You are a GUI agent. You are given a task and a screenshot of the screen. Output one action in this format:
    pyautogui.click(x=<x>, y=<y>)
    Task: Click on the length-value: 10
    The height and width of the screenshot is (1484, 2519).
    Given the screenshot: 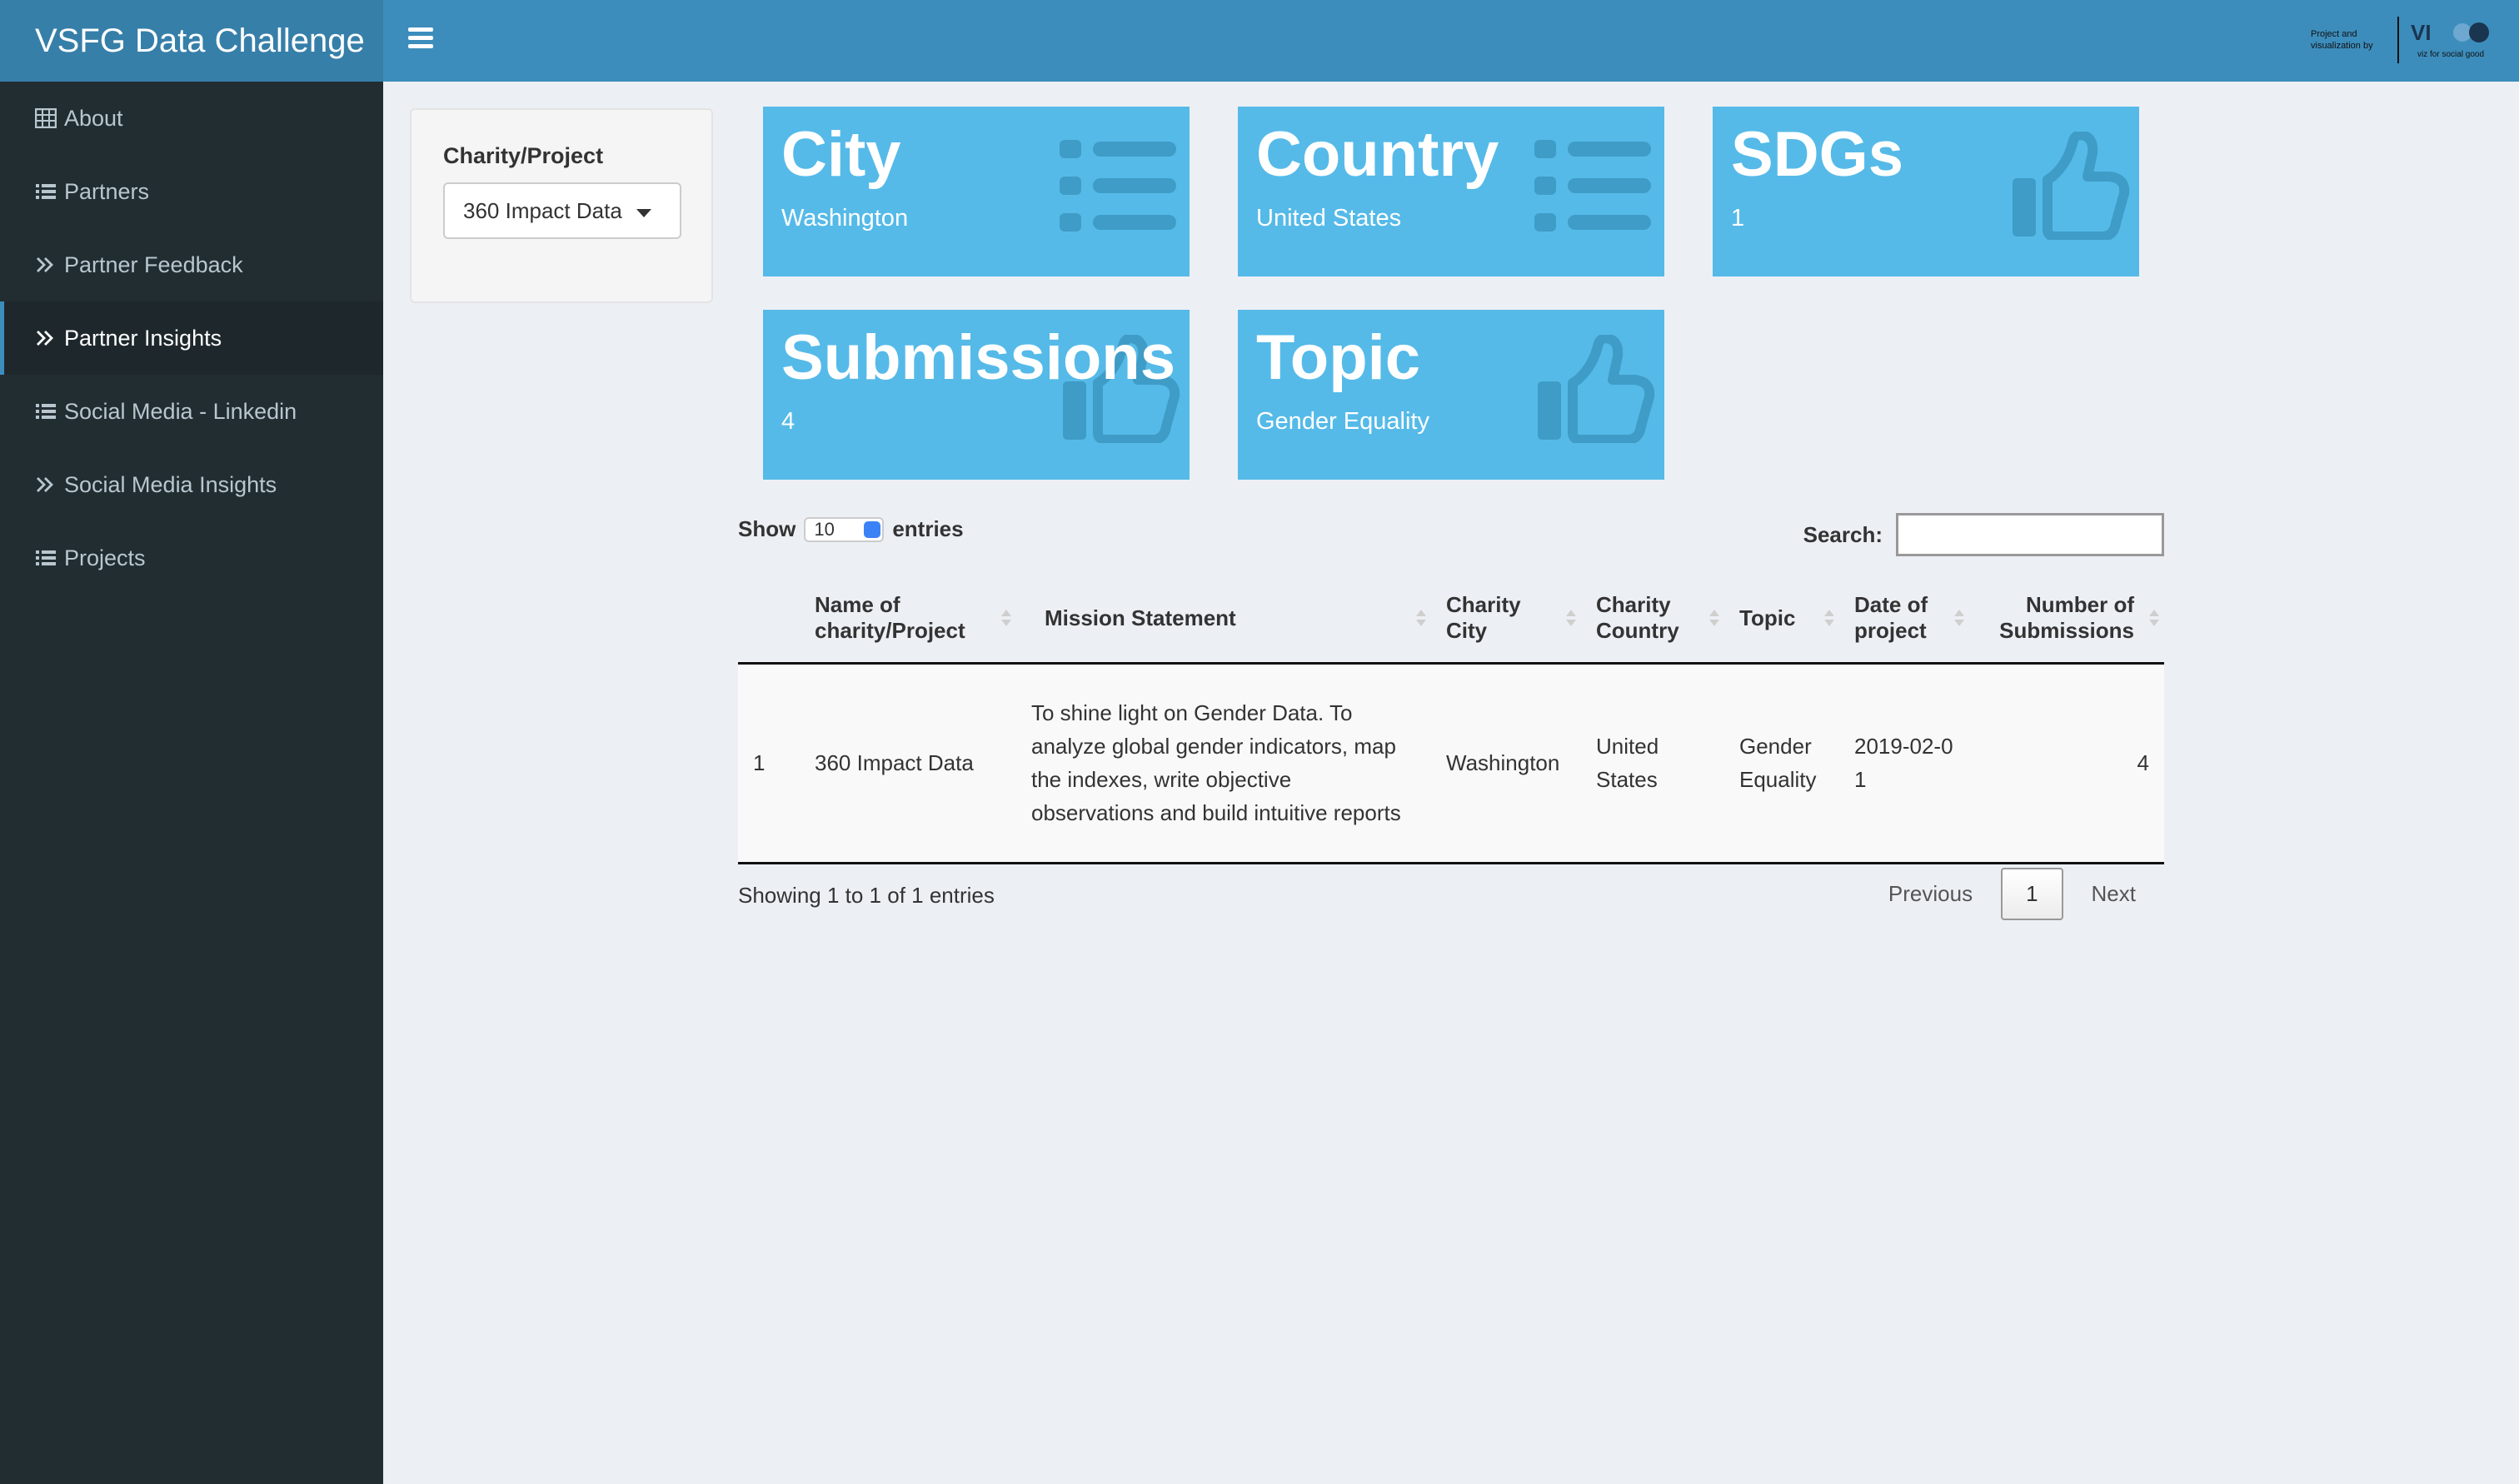 What is the action you would take?
    pyautogui.click(x=824, y=529)
    